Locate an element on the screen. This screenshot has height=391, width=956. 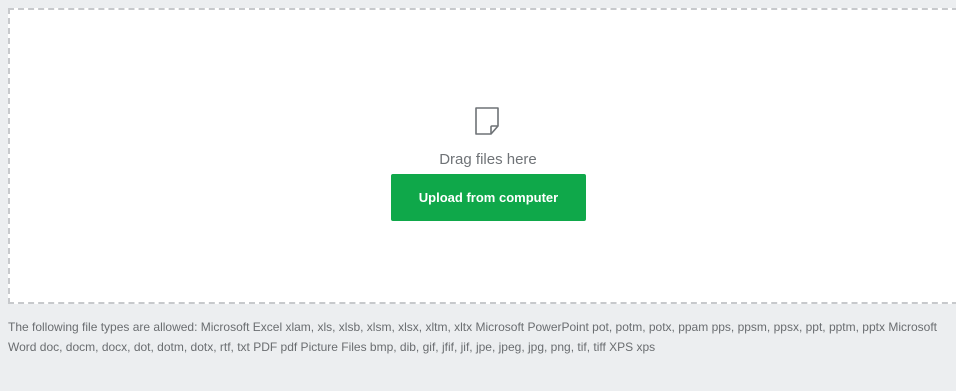
file-icon is located at coordinates (487, 121).